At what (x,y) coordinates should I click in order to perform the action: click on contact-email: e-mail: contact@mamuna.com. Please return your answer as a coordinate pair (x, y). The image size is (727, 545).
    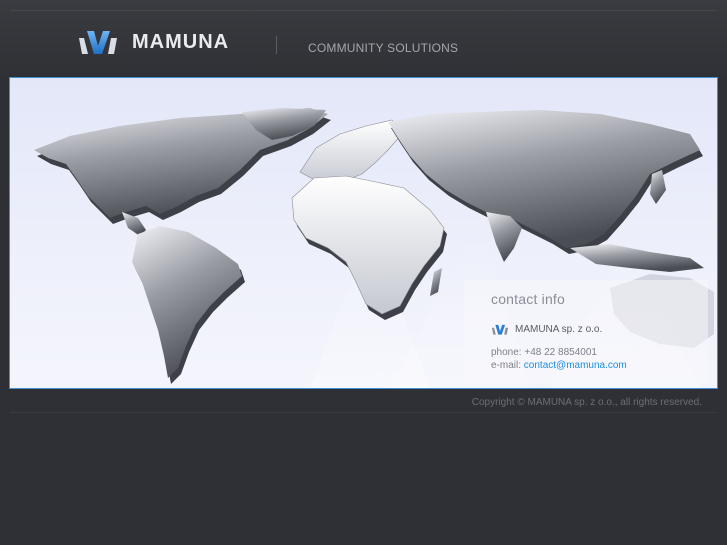
    Looking at the image, I should click on (559, 365).